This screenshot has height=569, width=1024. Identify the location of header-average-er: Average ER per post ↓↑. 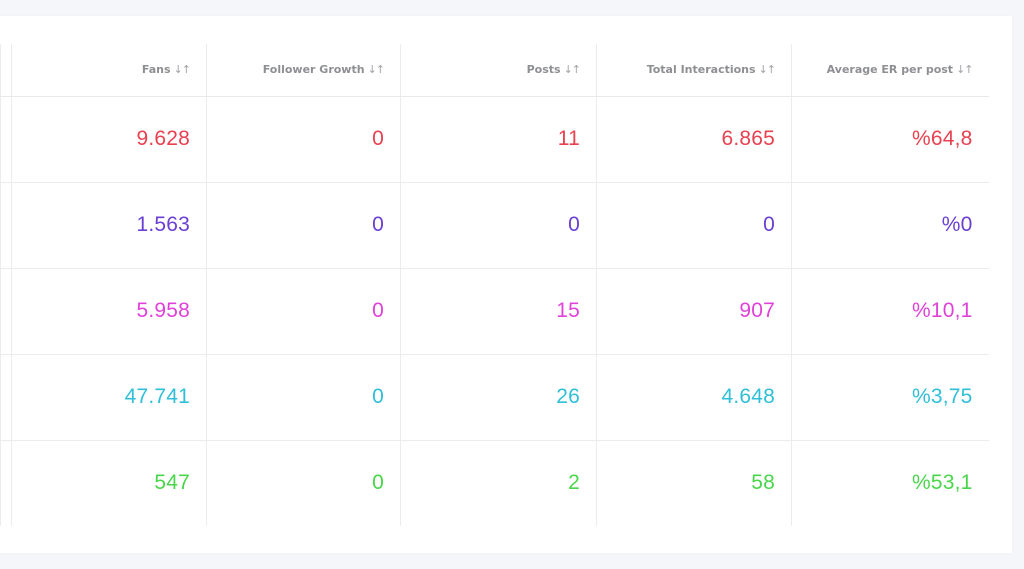
(890, 70).